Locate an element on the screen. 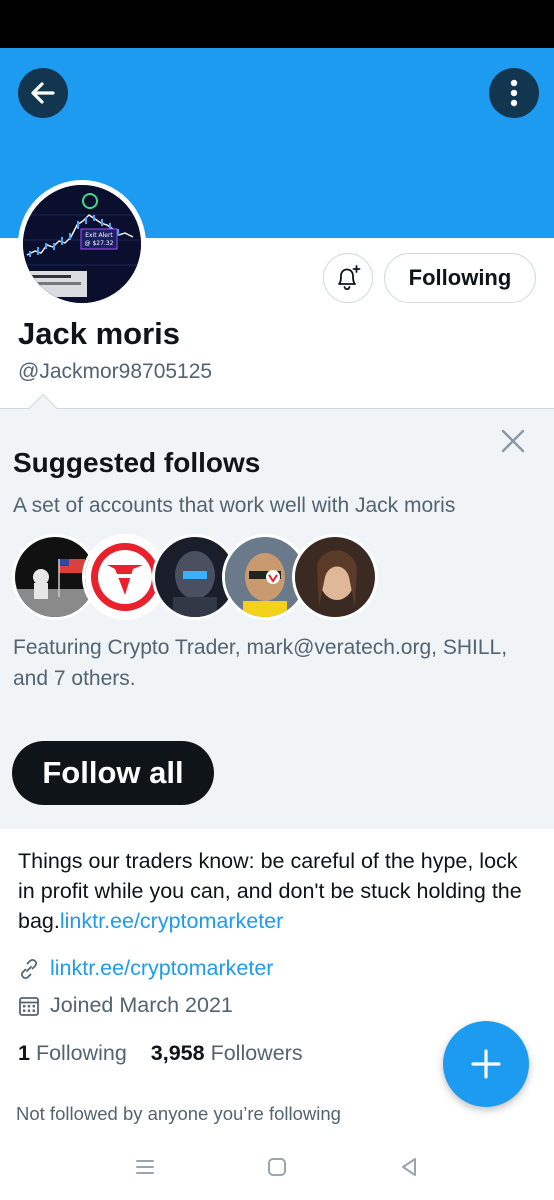 Image resolution: width=554 pixels, height=1200 pixels. compose-tweet-button is located at coordinates (486, 1064).